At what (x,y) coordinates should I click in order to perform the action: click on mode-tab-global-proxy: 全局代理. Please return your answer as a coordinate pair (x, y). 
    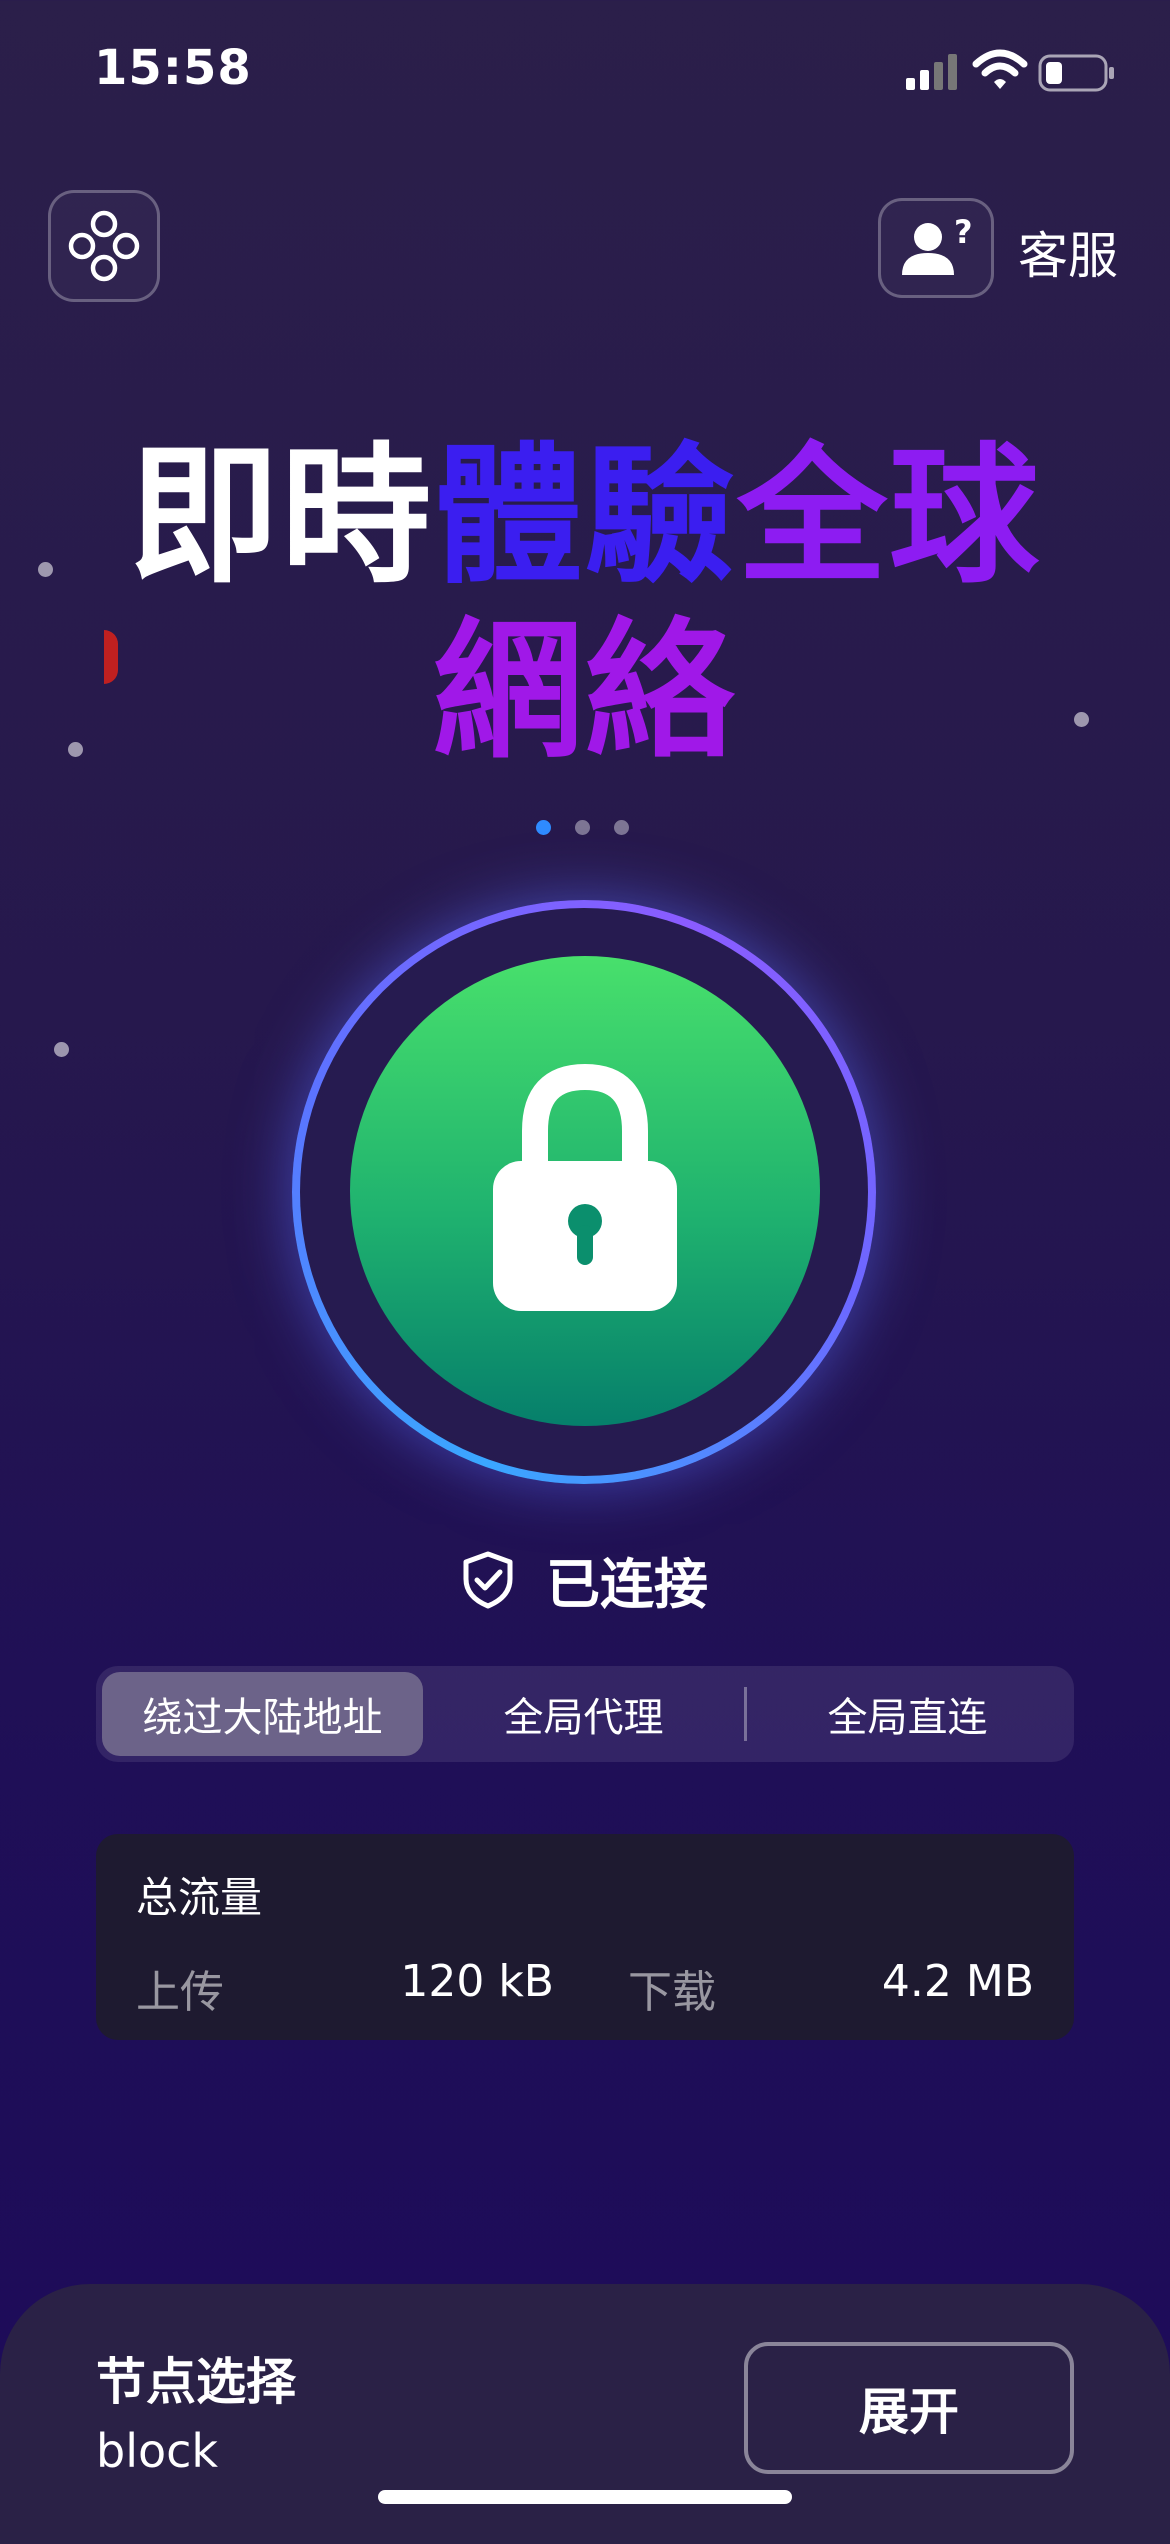
    Looking at the image, I should click on (583, 1714).